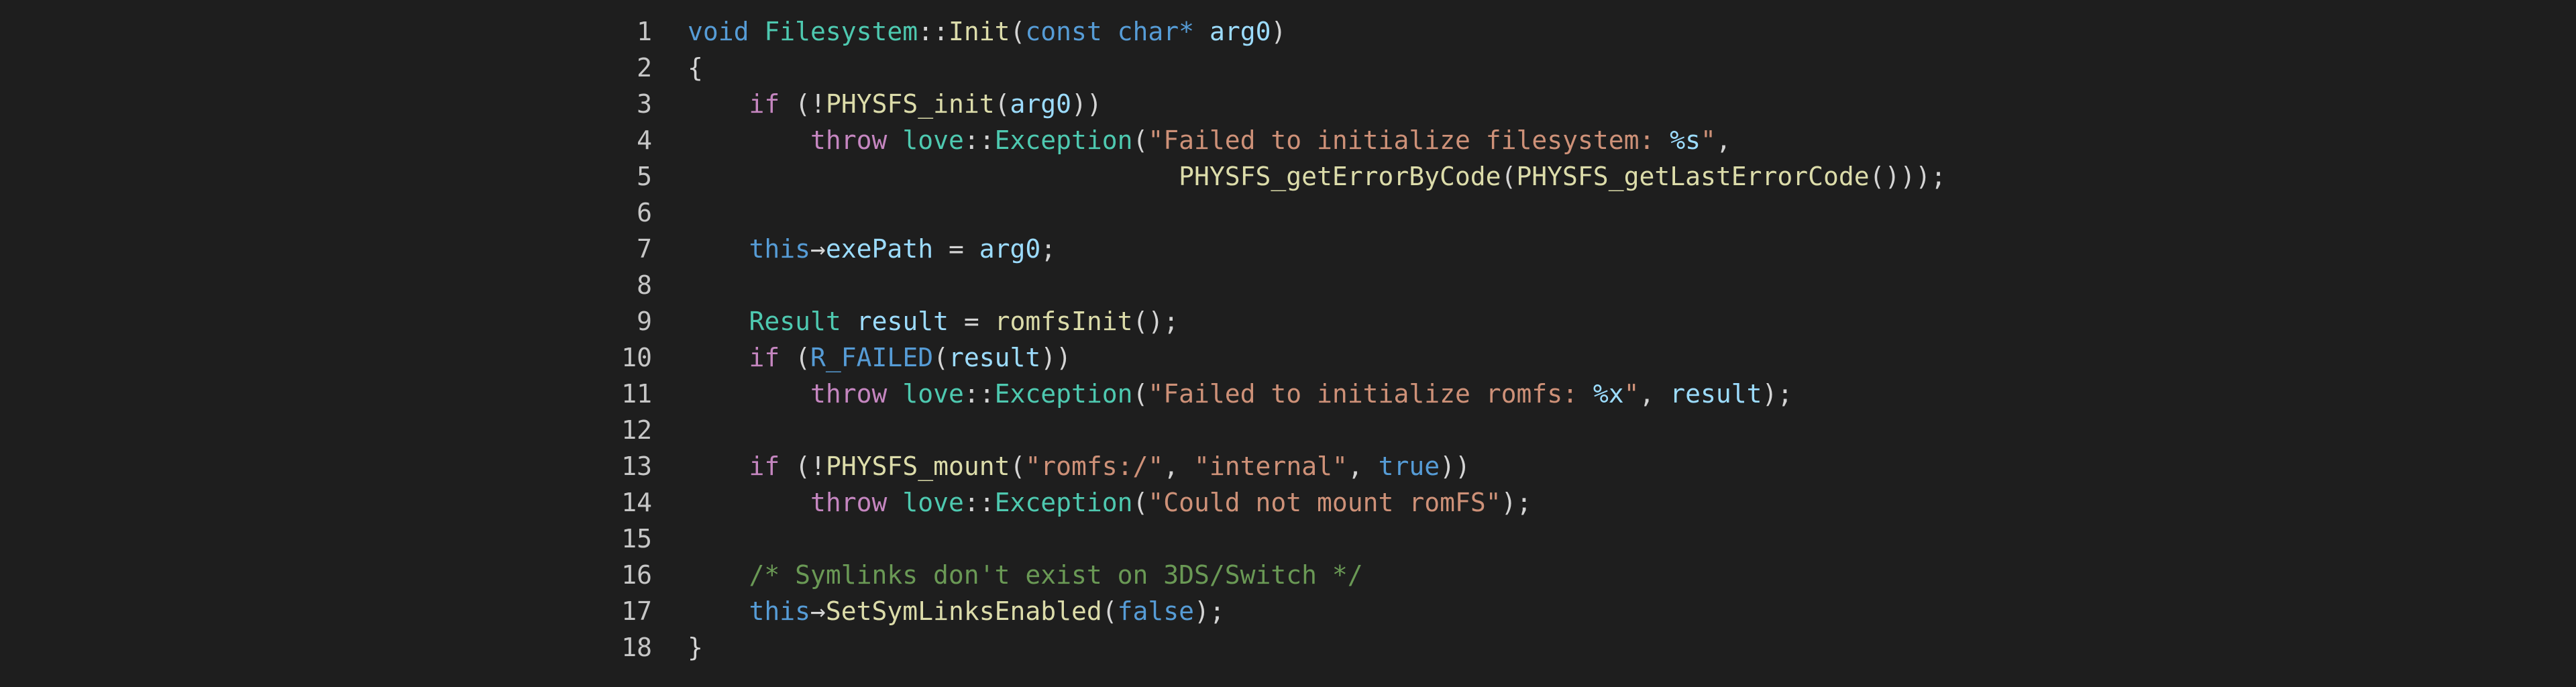  Describe the element at coordinates (1156, 611) in the screenshot. I see `code-token: false` at that location.